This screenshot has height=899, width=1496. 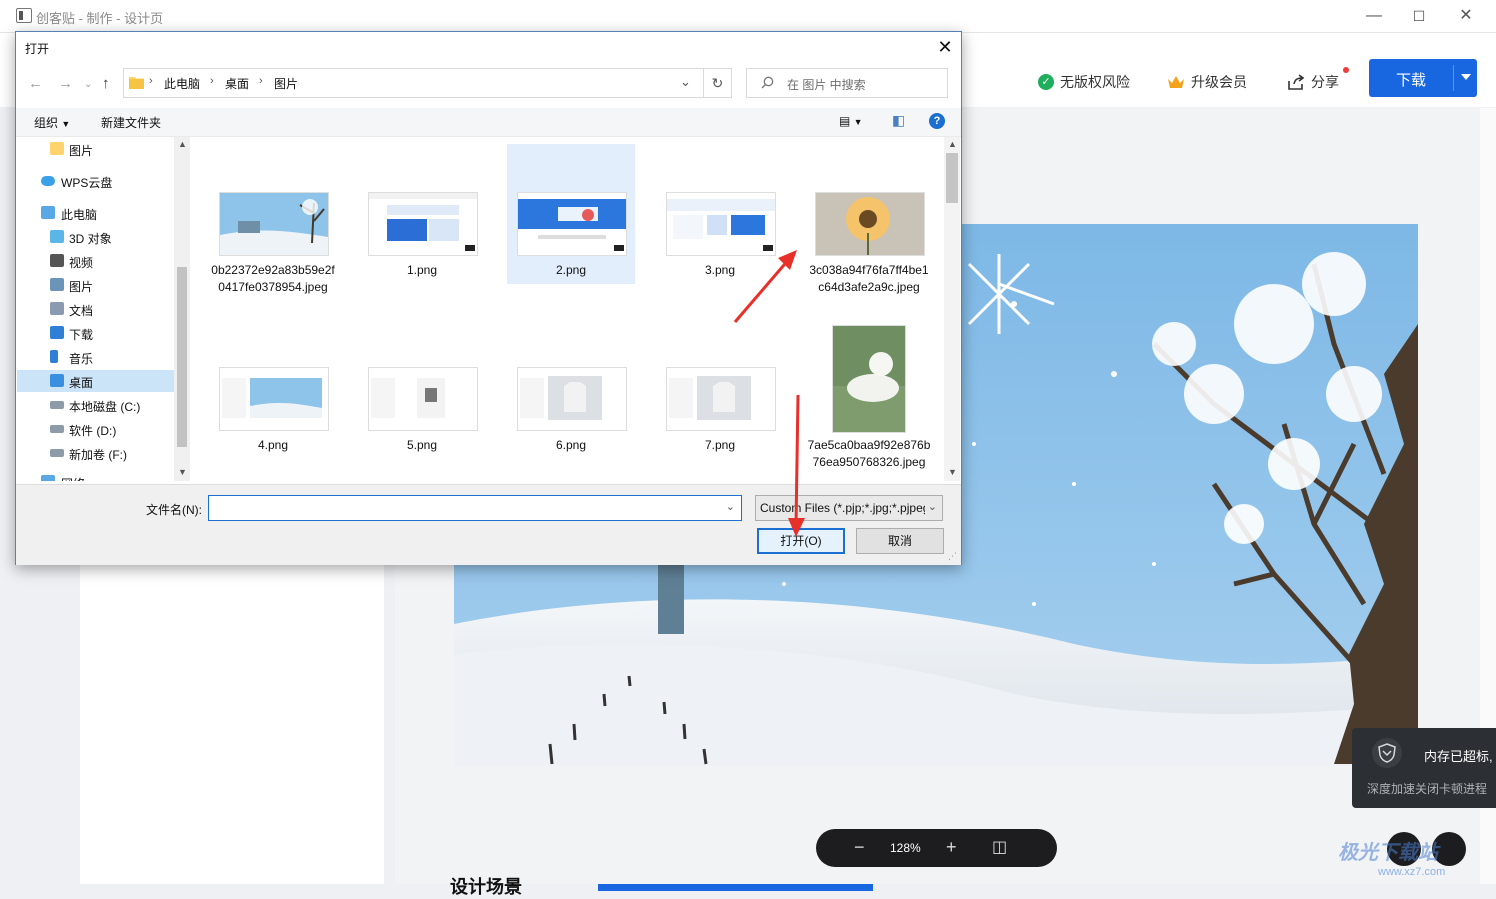 I want to click on annotation-arrows, so click(x=769, y=393).